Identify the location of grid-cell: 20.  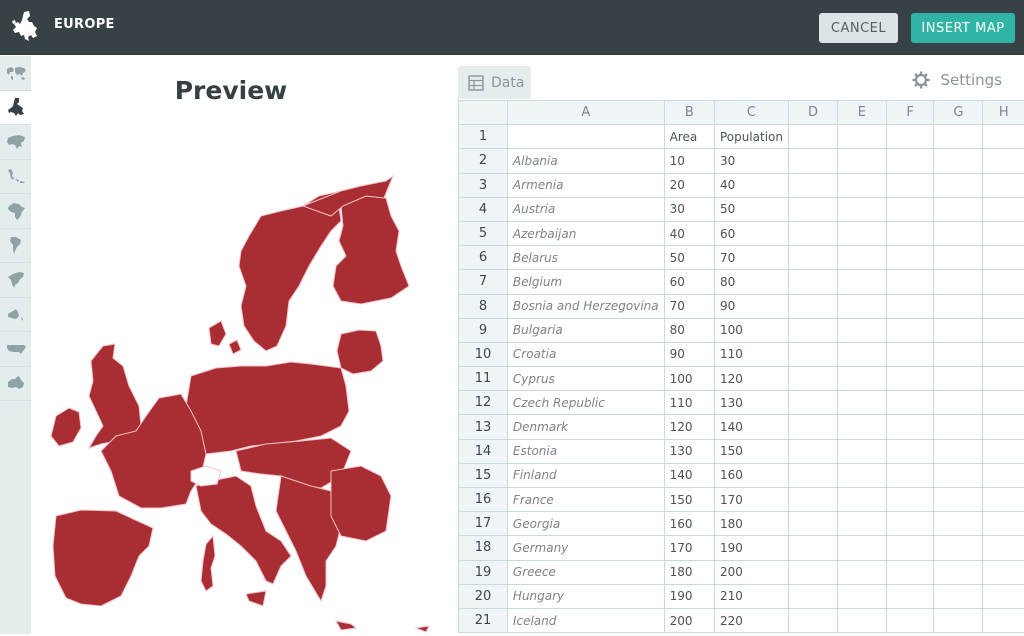
(689, 185).